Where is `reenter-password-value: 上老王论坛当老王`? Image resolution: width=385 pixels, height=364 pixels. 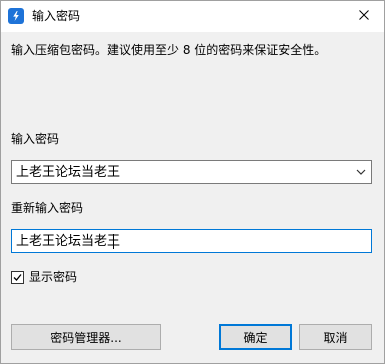
reenter-password-value: 上老王论坛当老王 is located at coordinates (68, 241).